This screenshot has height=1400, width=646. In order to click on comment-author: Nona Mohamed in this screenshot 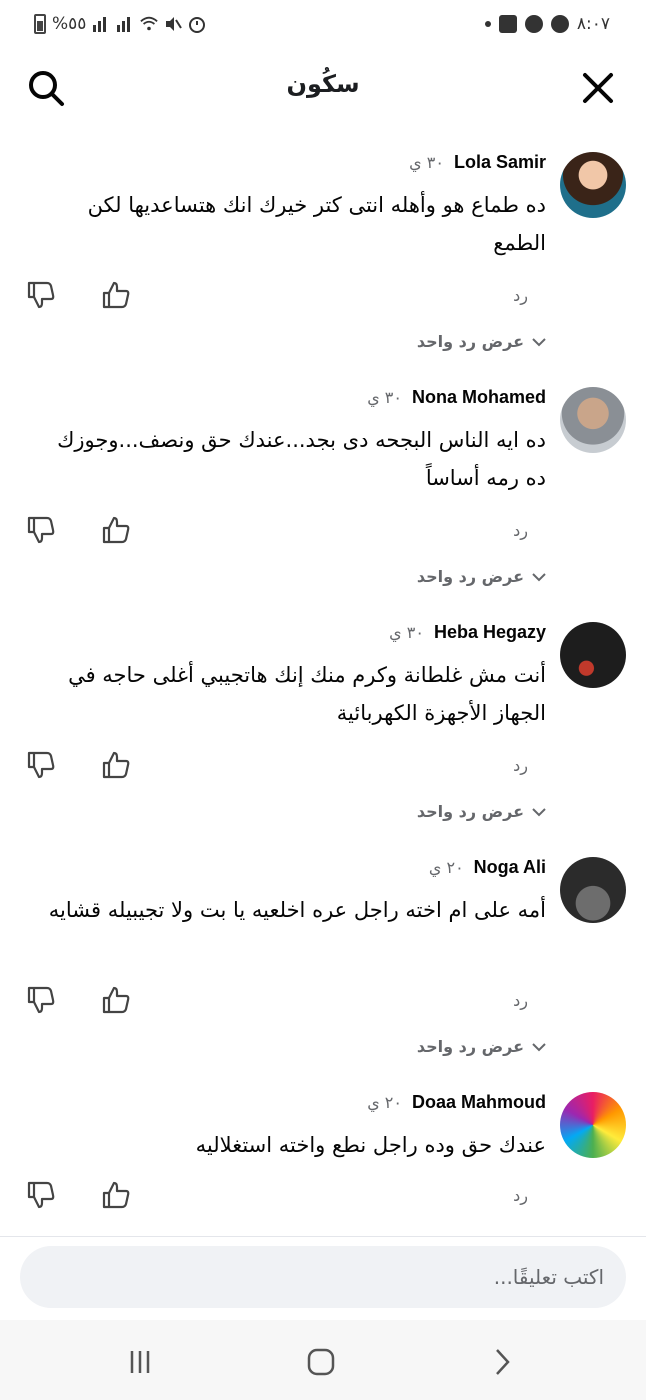, I will do `click(479, 397)`.